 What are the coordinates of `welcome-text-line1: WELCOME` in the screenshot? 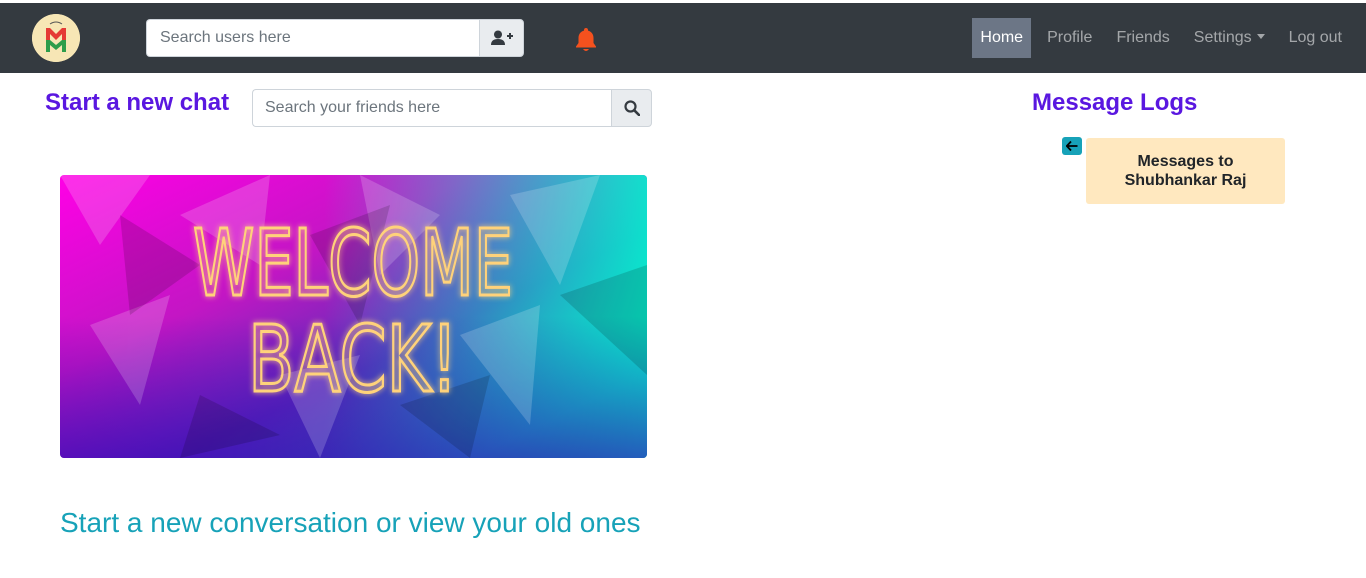 It's located at (353, 263).